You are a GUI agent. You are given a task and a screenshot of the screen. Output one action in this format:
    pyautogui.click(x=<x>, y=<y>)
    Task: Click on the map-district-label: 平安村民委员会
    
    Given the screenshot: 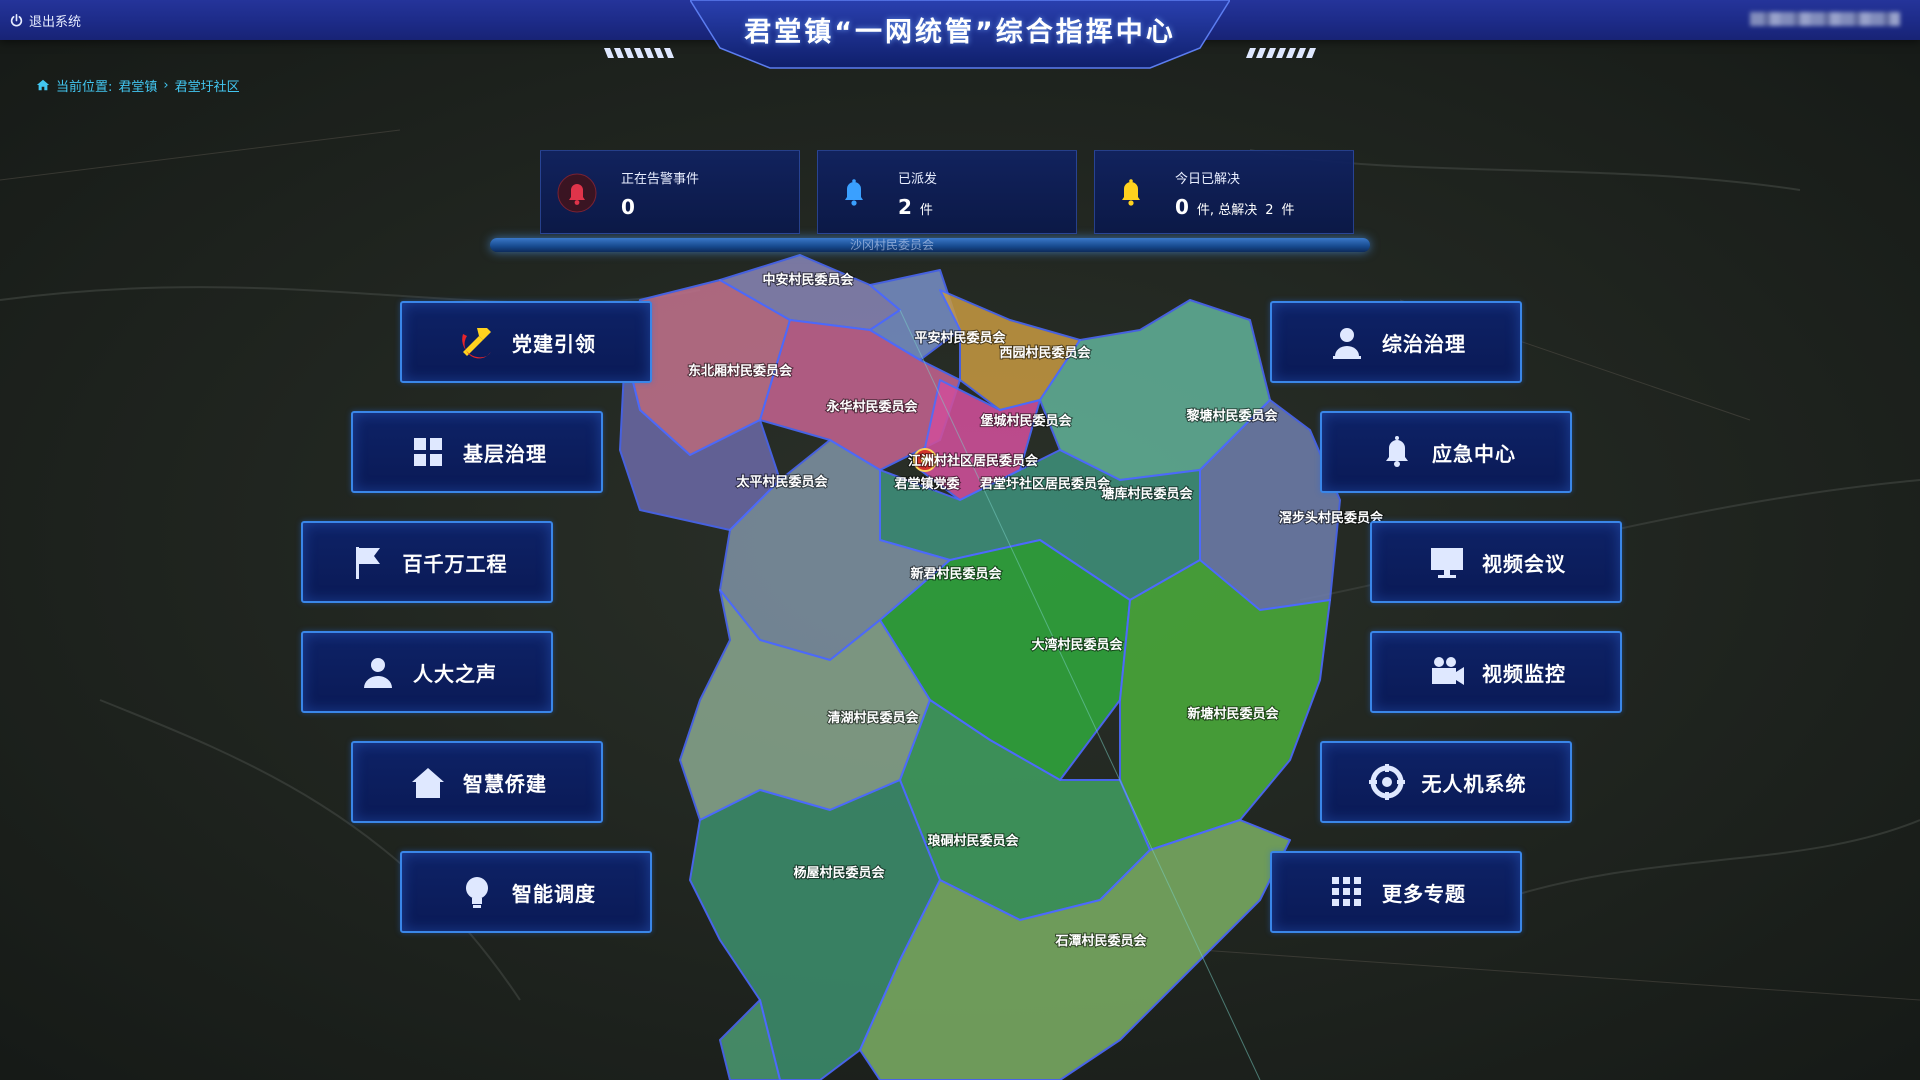 What is the action you would take?
    pyautogui.click(x=960, y=338)
    